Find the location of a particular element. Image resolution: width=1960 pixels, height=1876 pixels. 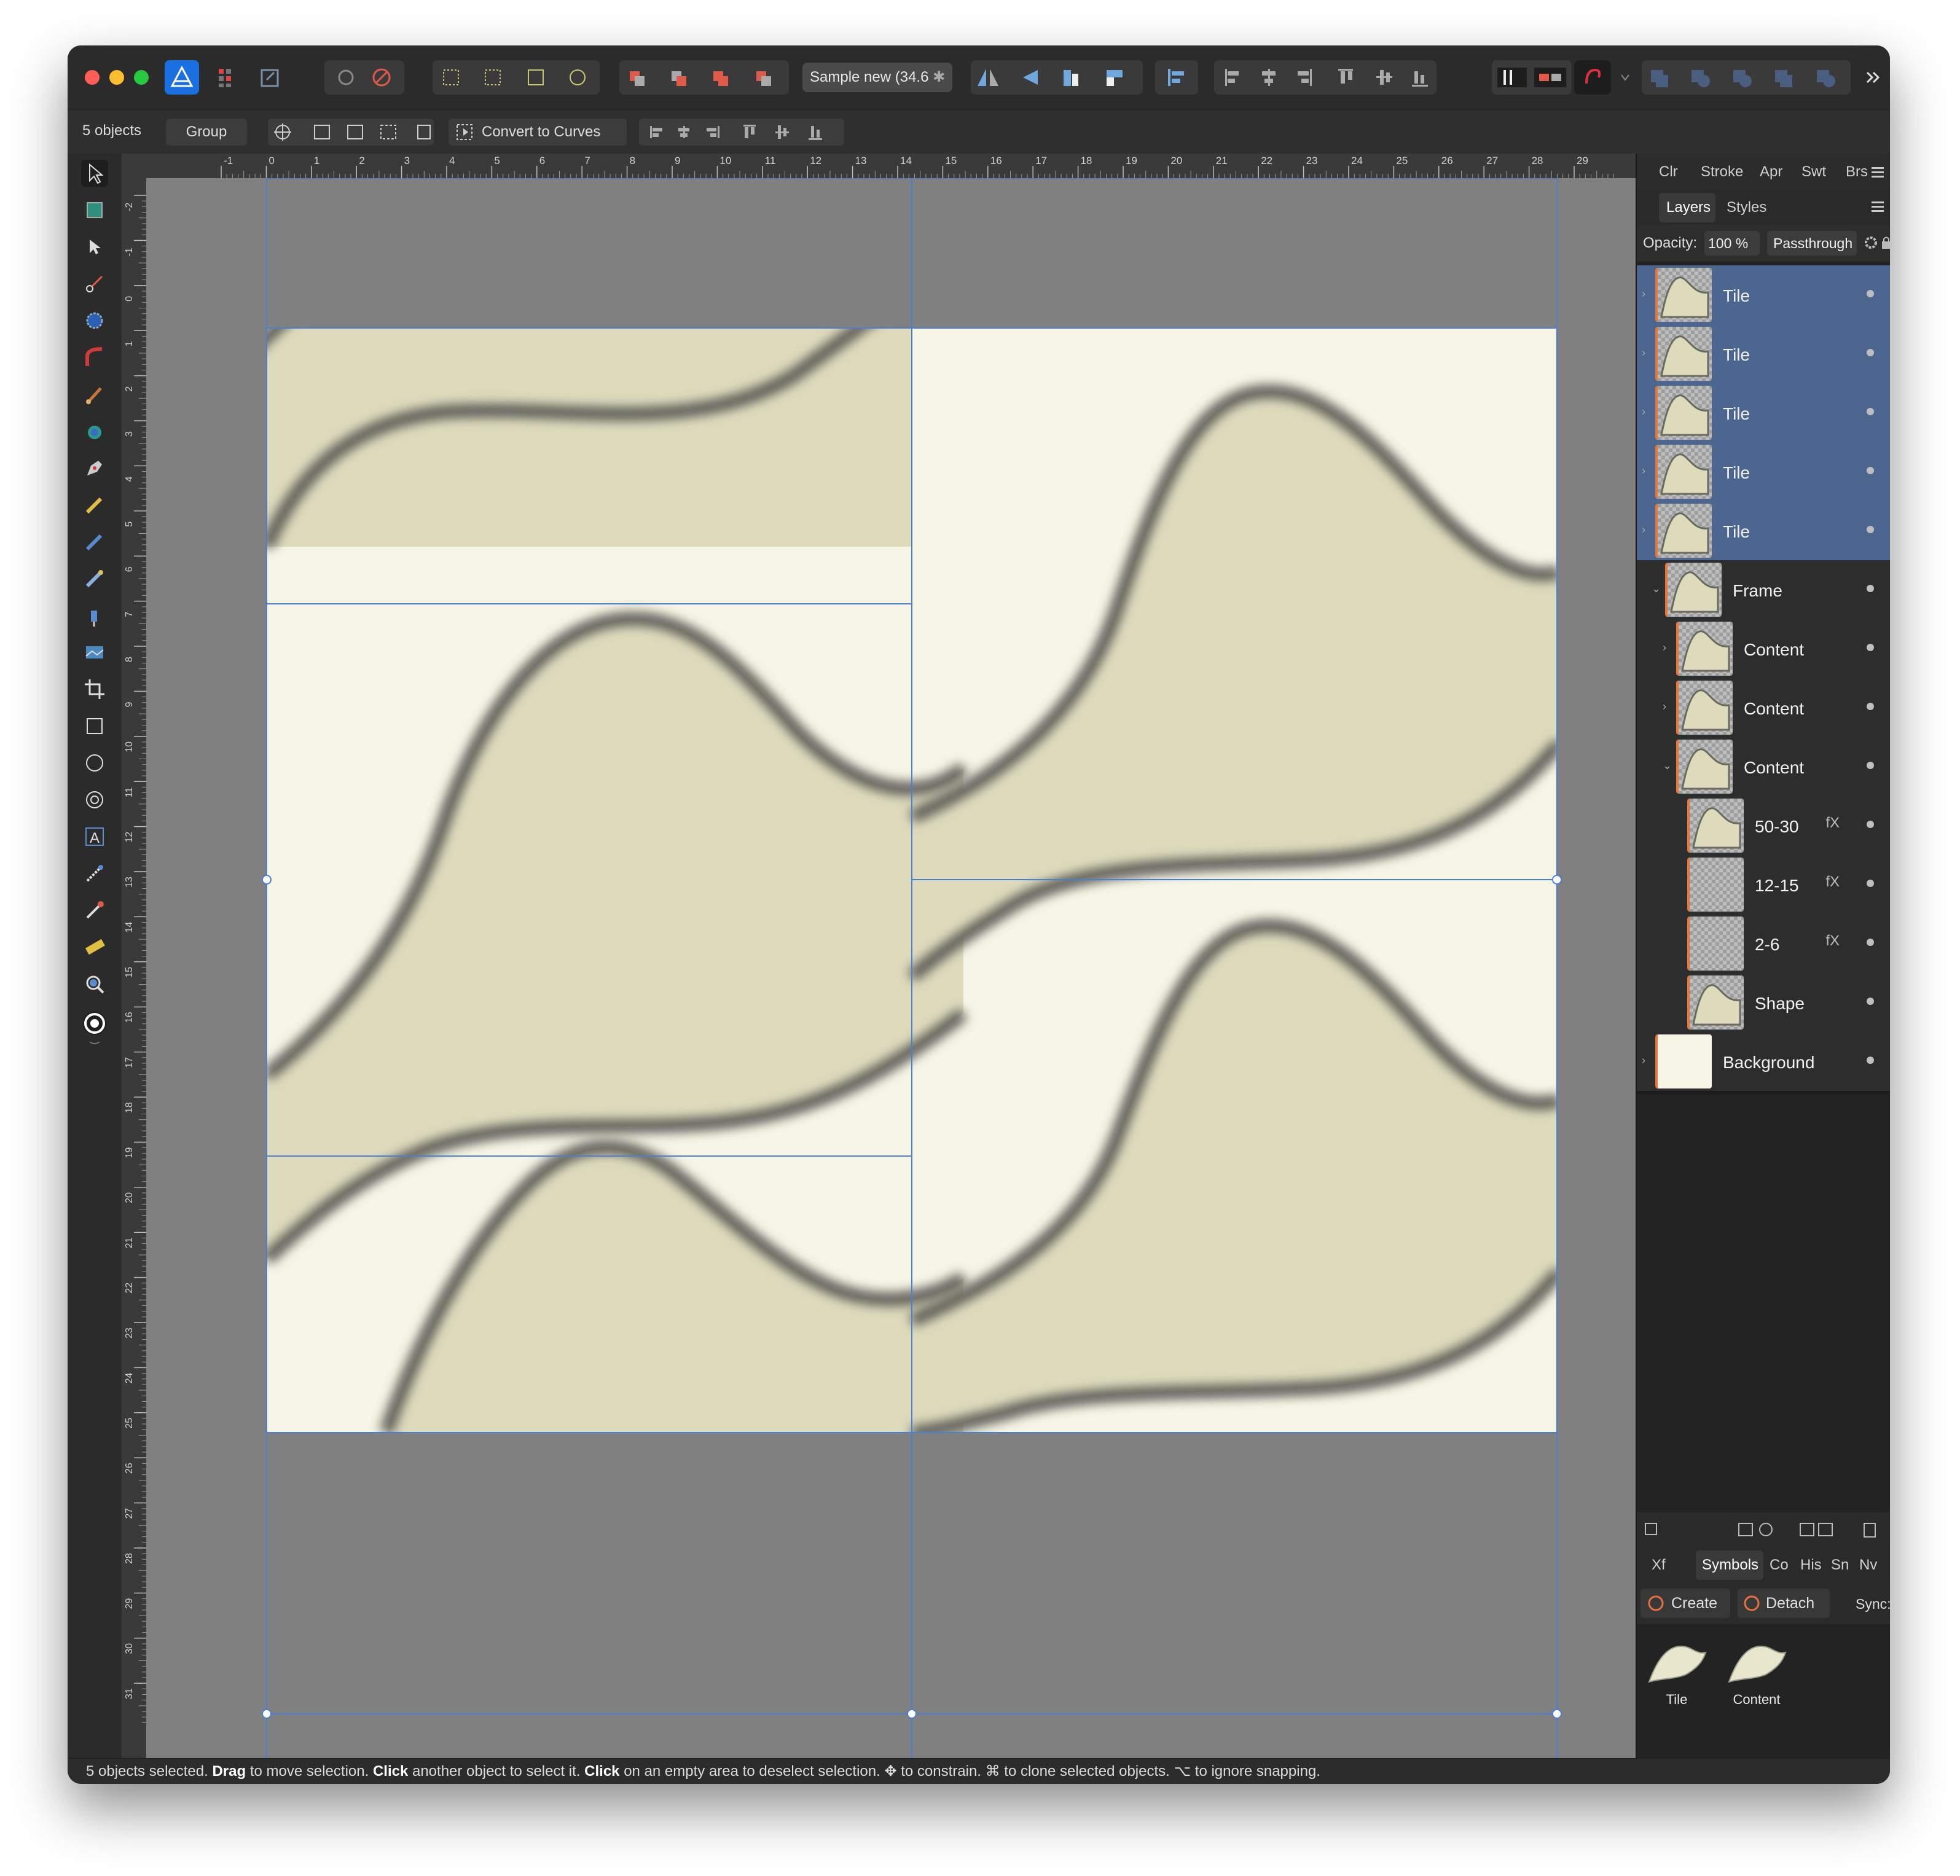

transparency-tool-icon is located at coordinates (95, 873).